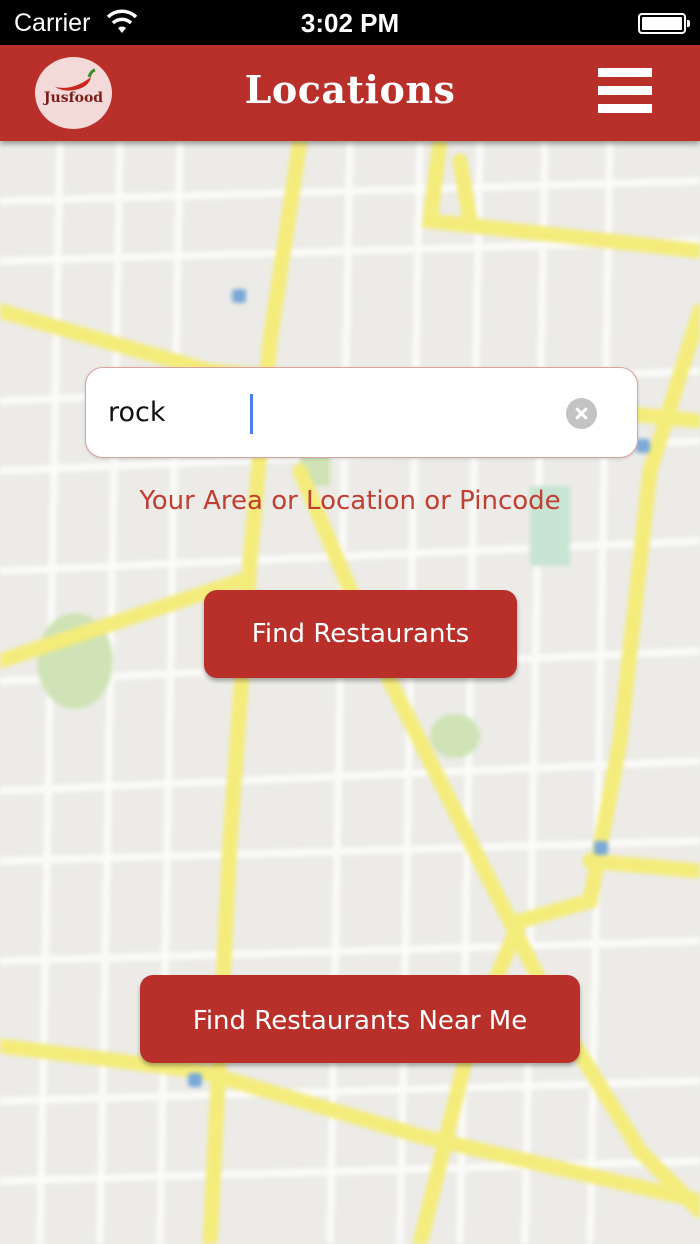  I want to click on page-title: Locations, so click(350, 89).